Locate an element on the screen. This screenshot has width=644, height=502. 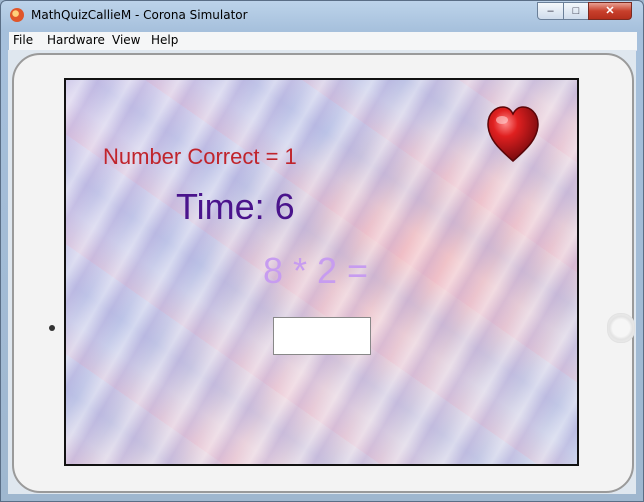
number-correct-label: Number Correct = 1 is located at coordinates (200, 156).